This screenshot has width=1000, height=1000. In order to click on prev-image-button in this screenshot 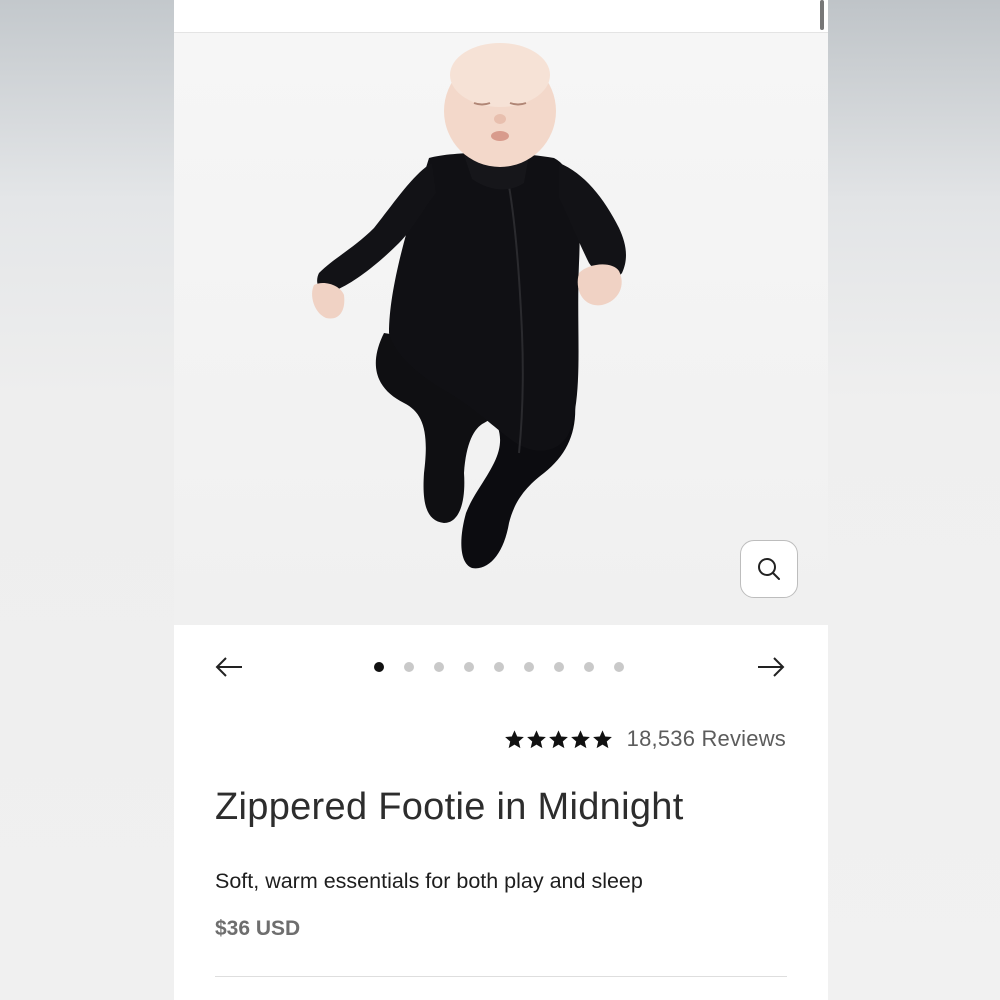, I will do `click(229, 667)`.